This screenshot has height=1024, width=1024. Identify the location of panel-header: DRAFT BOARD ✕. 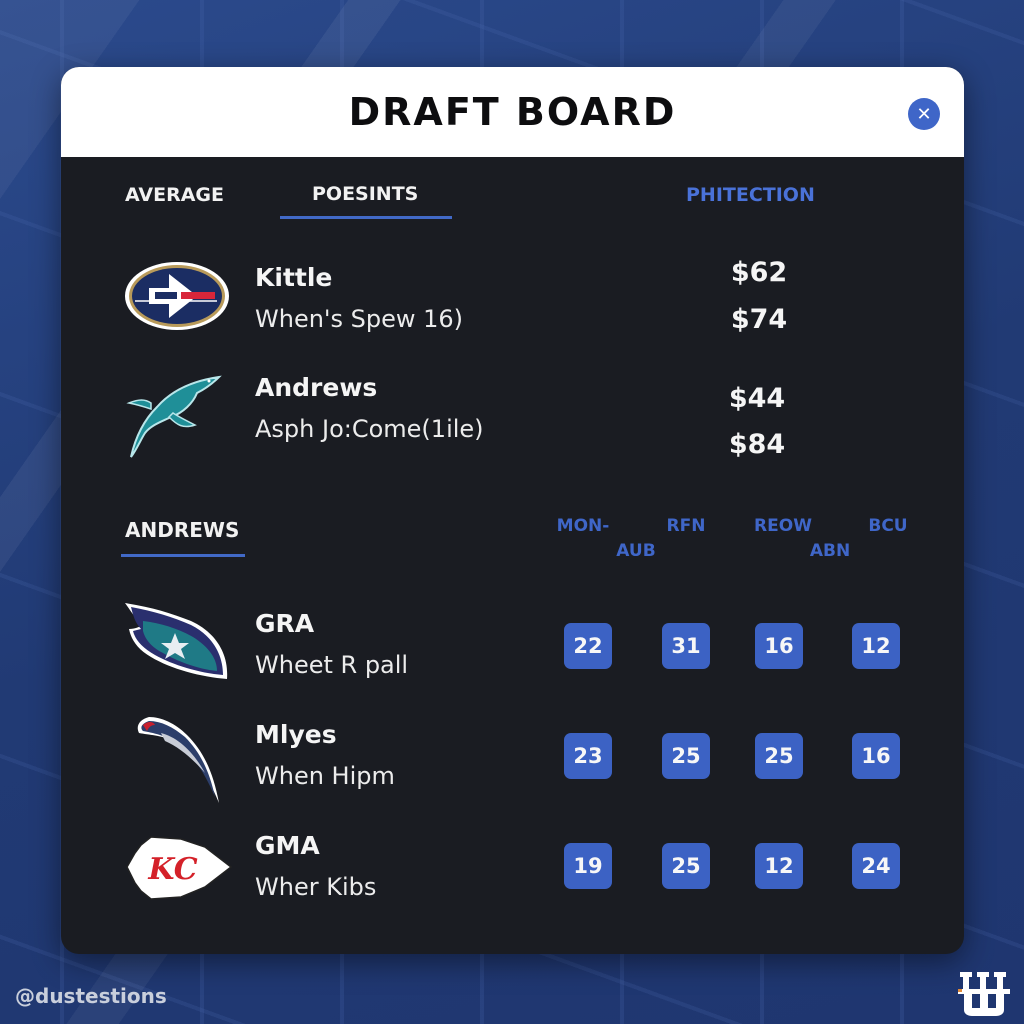
(512, 112).